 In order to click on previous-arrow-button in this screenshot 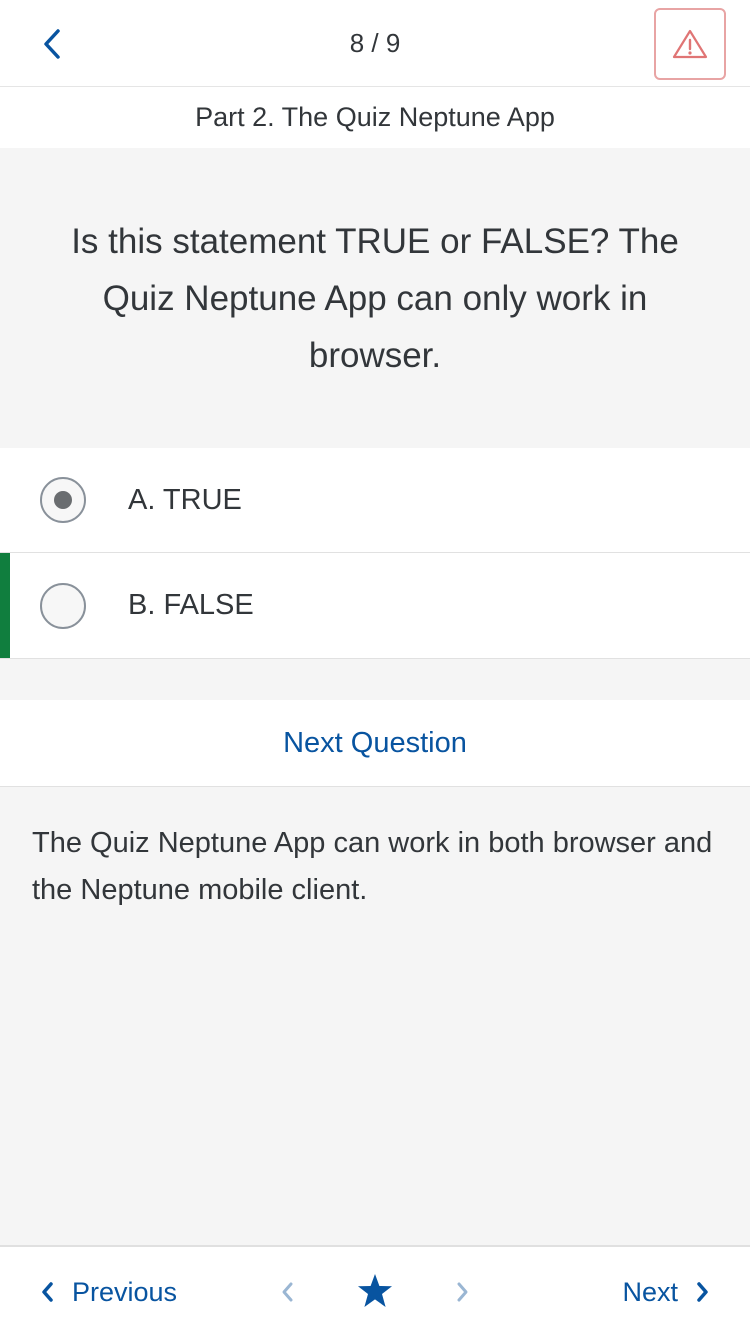, I will do `click(287, 1292)`.